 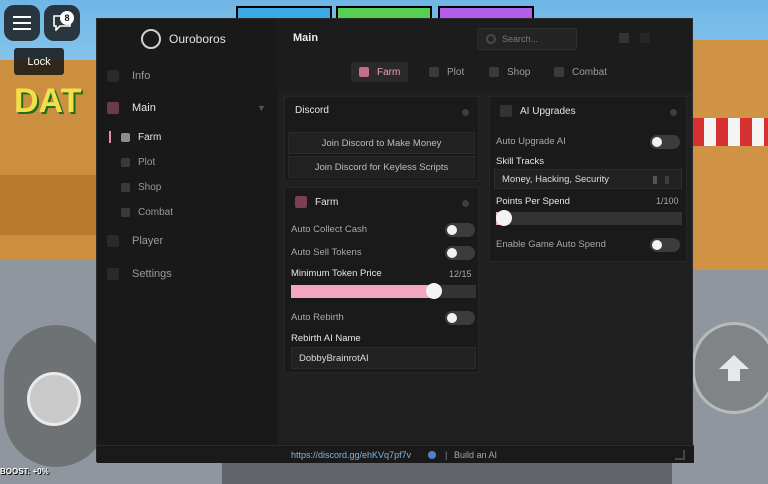 I want to click on striped-awning, so click(x=730, y=132).